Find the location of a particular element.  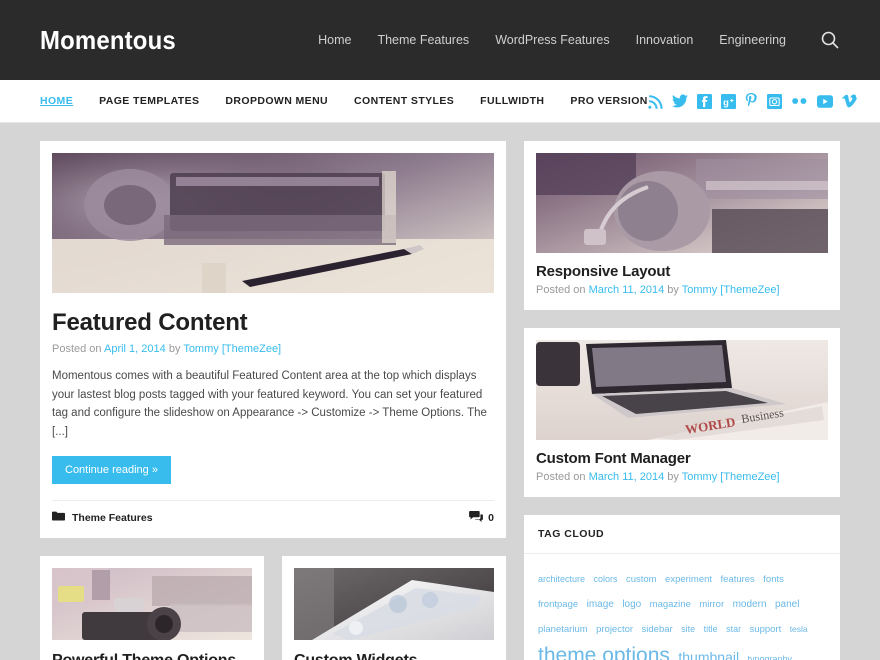

post-date-link: April 1, 2014 is located at coordinates (135, 349).